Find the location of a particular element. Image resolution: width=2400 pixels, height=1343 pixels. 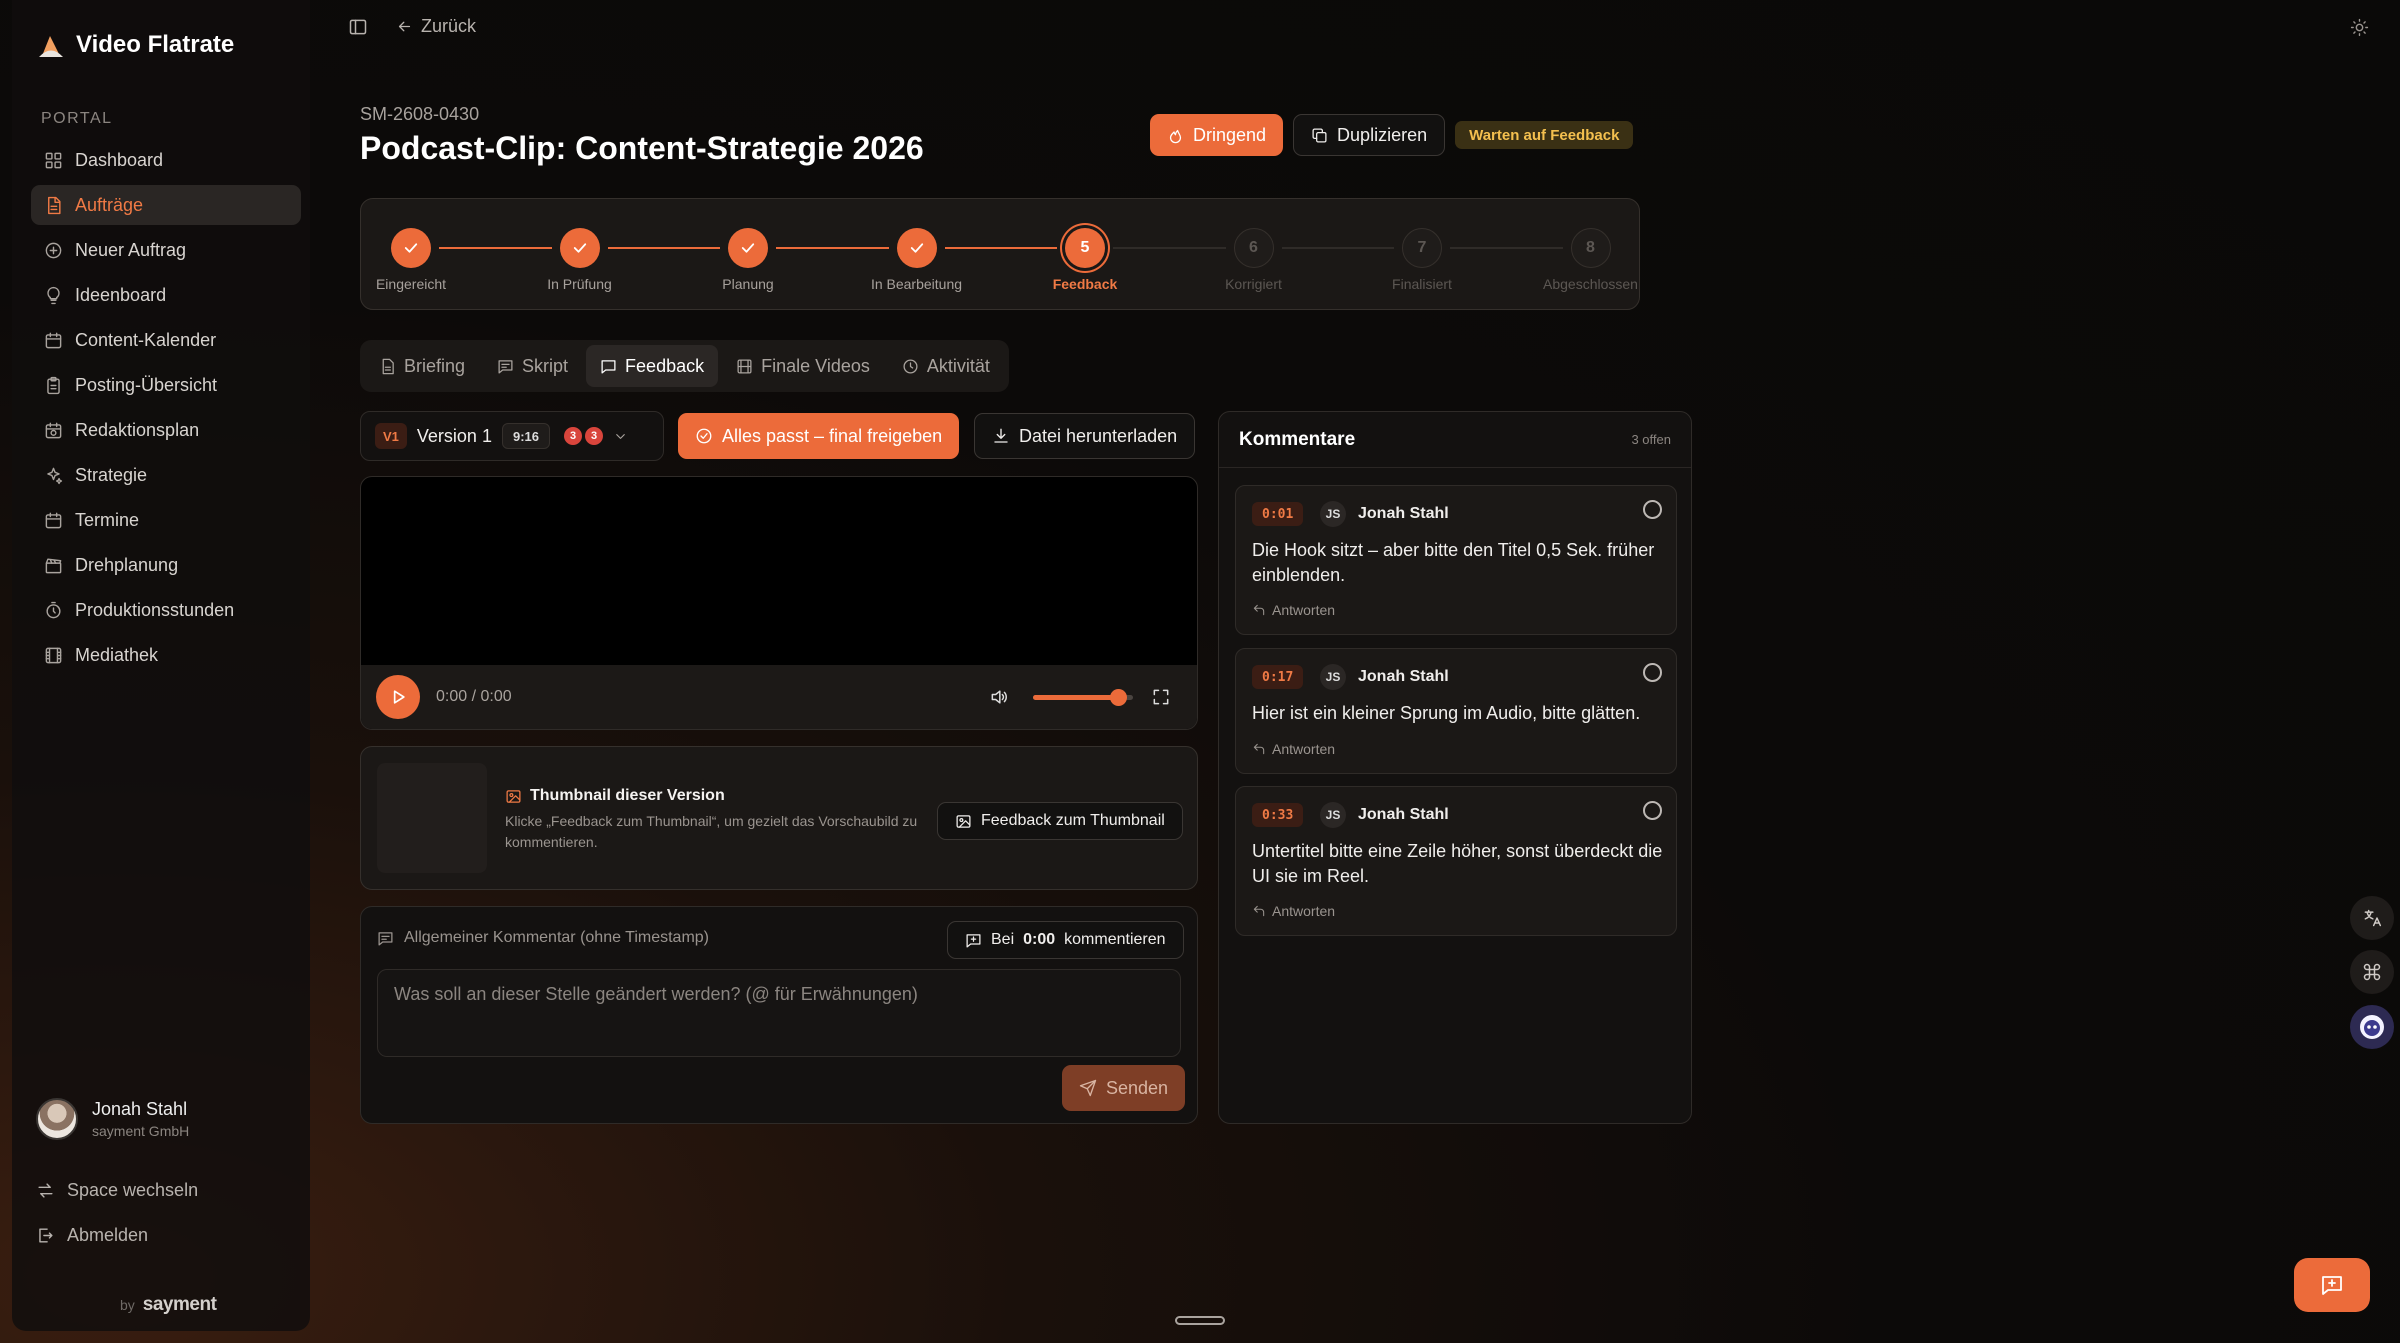

logout-icon is located at coordinates (46, 1235).